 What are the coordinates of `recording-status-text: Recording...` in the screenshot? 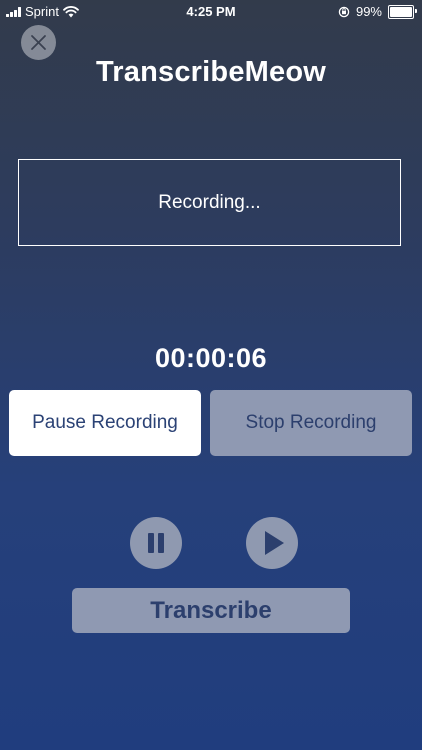 It's located at (209, 202).